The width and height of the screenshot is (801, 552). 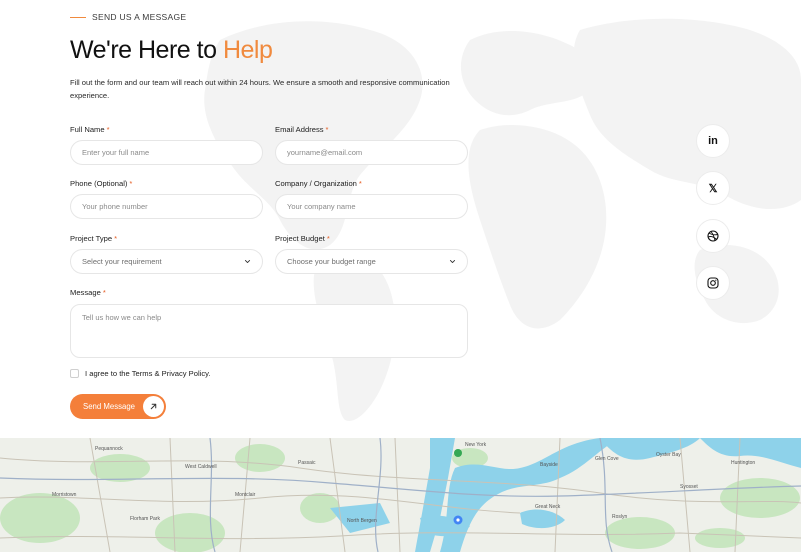 I want to click on map-label: Great Neck, so click(x=548, y=507).